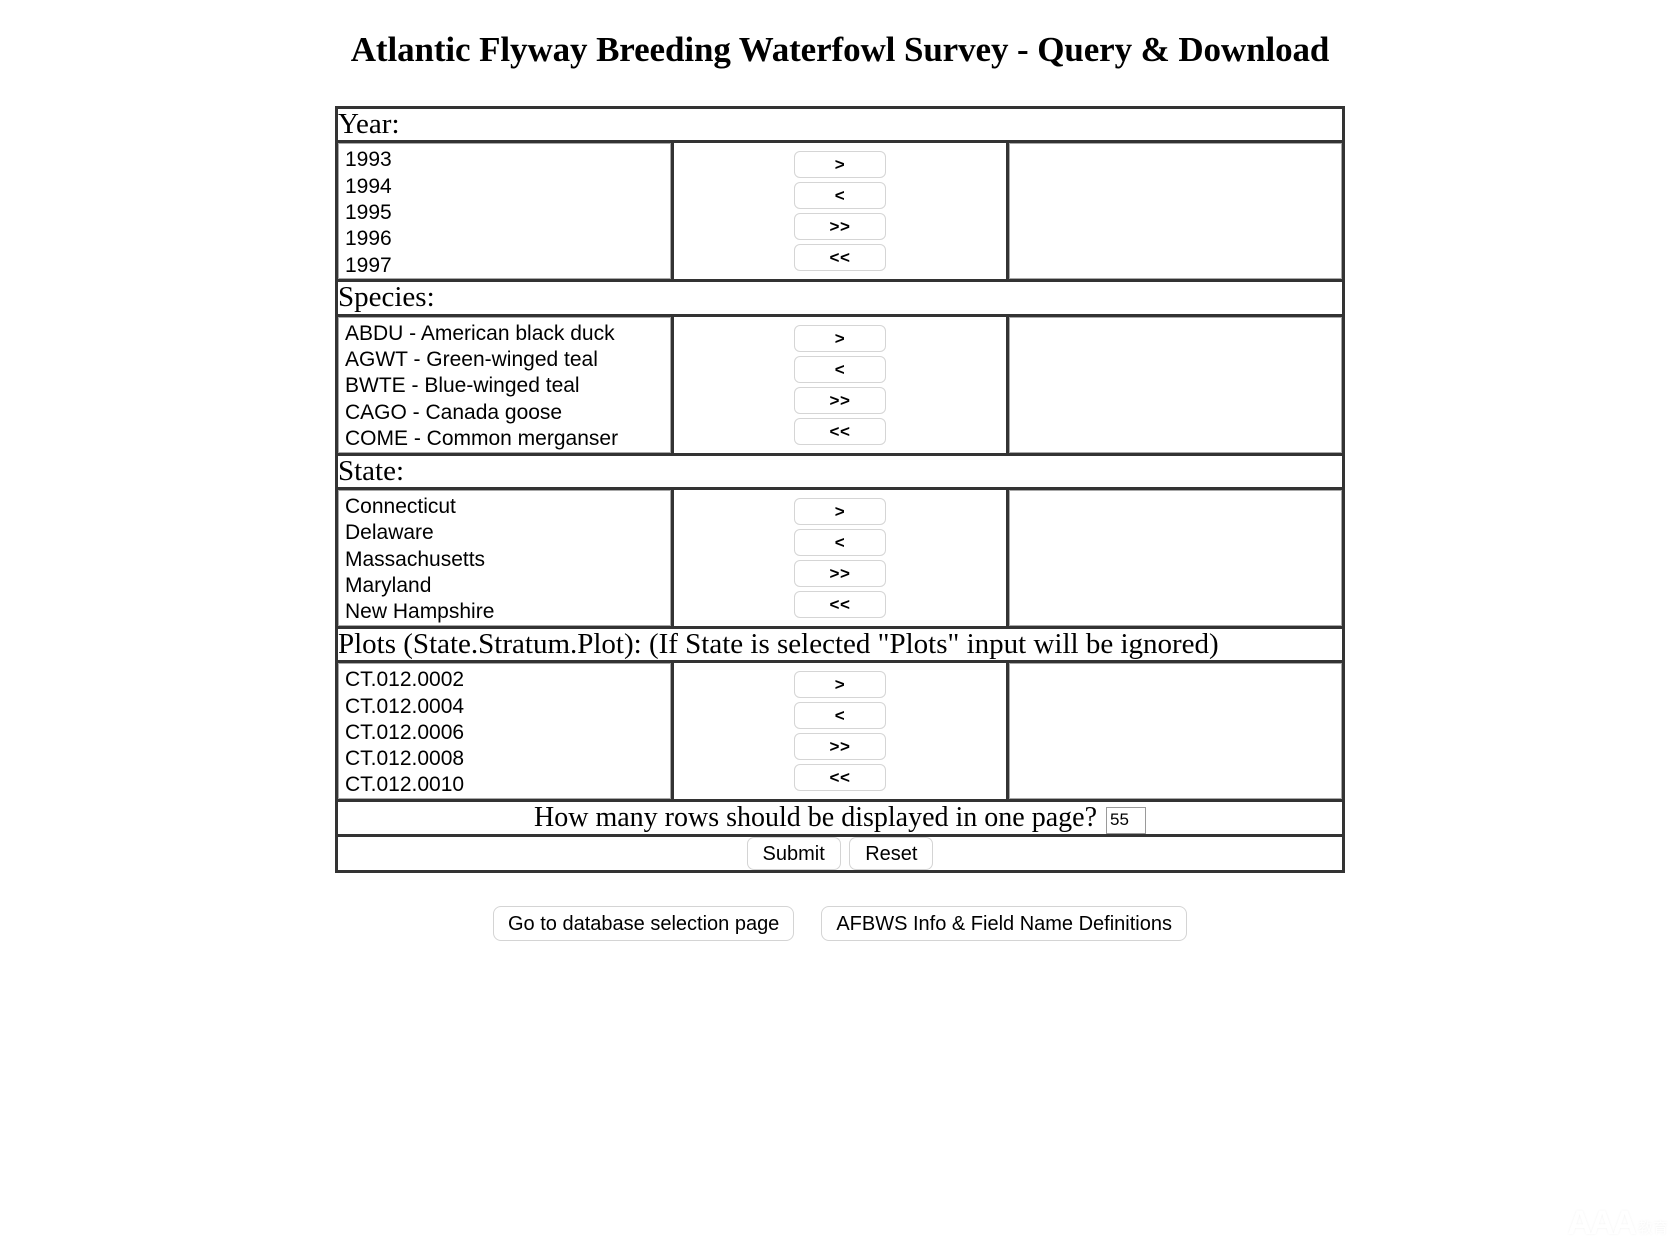 The image size is (1680, 1246). I want to click on plots-selected-cell, so click(1175, 731).